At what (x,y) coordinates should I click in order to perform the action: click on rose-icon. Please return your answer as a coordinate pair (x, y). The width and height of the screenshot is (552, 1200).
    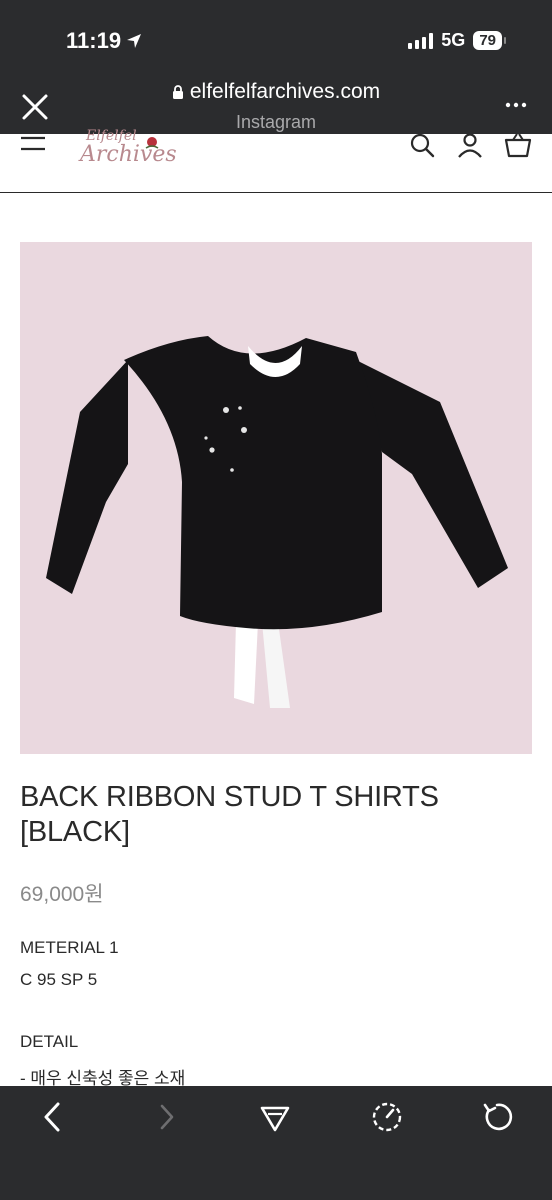
    Looking at the image, I should click on (152, 143).